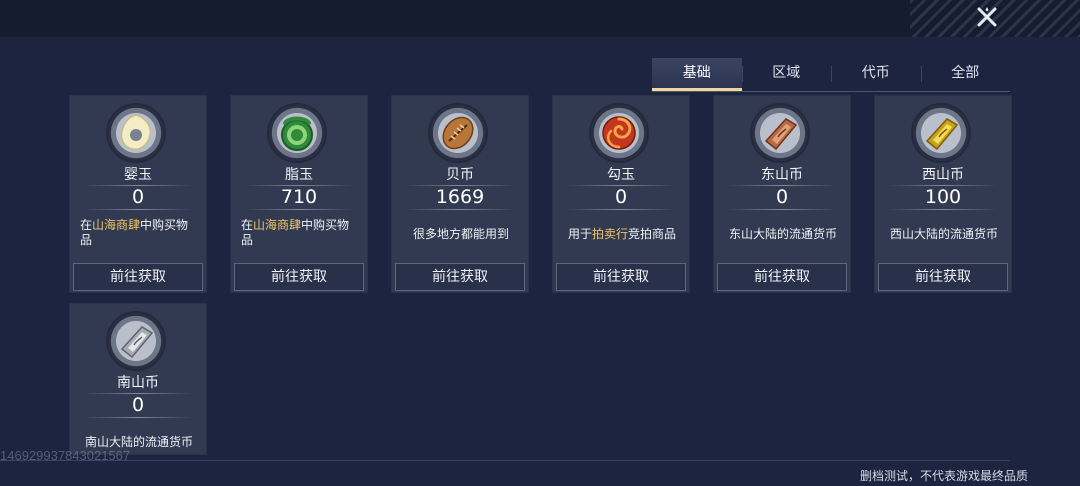 The height and width of the screenshot is (486, 1080). I want to click on close-button, so click(987, 17).